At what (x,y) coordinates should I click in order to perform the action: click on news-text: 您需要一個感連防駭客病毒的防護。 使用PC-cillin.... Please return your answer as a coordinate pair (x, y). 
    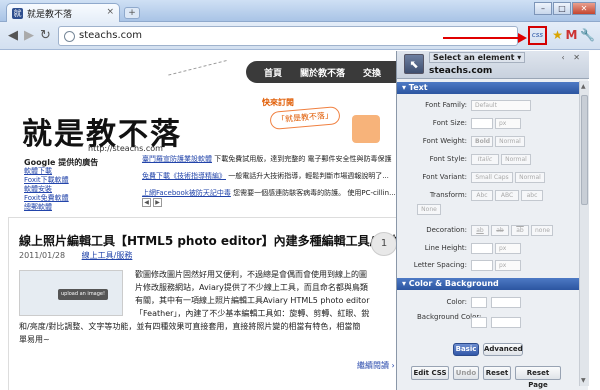
    Looking at the image, I should click on (314, 193).